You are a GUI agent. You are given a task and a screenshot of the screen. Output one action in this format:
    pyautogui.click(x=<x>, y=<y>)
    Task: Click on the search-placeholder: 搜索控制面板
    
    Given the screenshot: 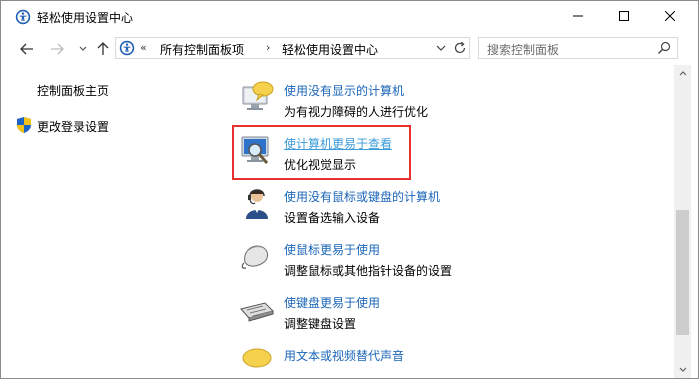 What is the action you would take?
    pyautogui.click(x=523, y=50)
    